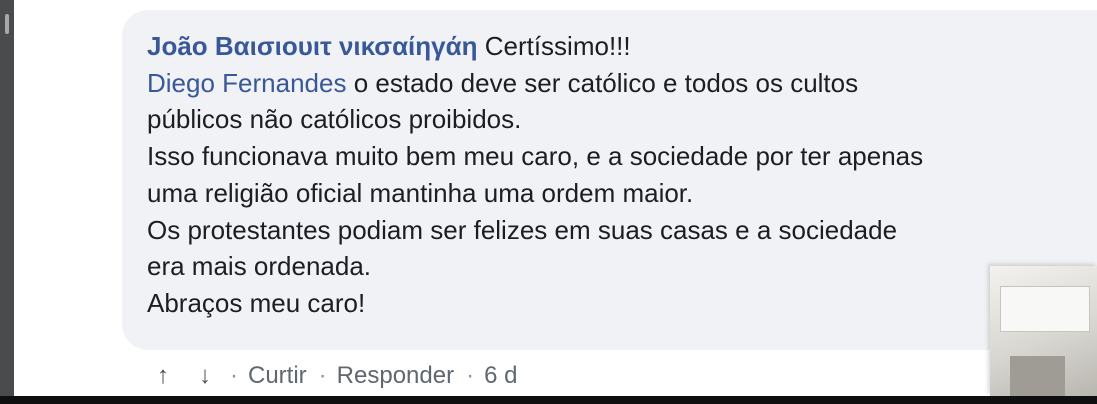 Image resolution: width=1097 pixels, height=404 pixels. Describe the element at coordinates (312, 46) in the screenshot. I see `author-name-link: João Bαισιουιτ νικσαίηγάη` at that location.